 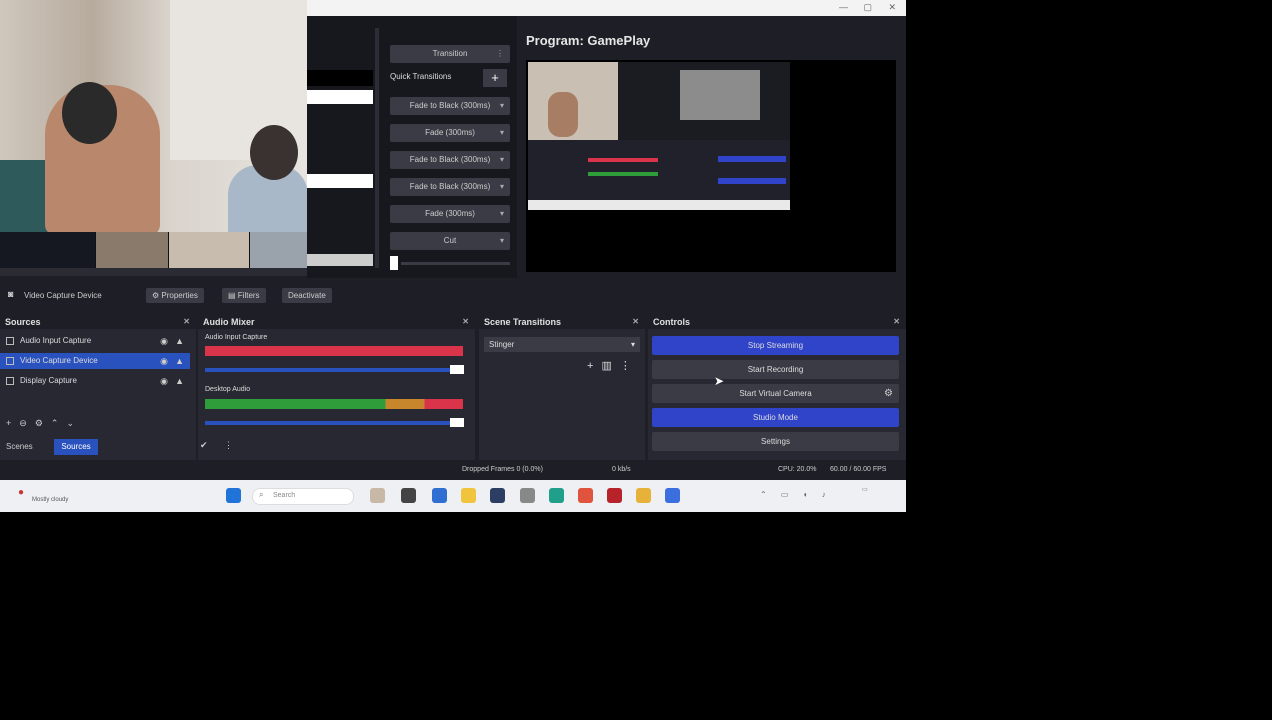 What do you see at coordinates (495, 78) in the screenshot?
I see `add-quick-transition-button: +` at bounding box center [495, 78].